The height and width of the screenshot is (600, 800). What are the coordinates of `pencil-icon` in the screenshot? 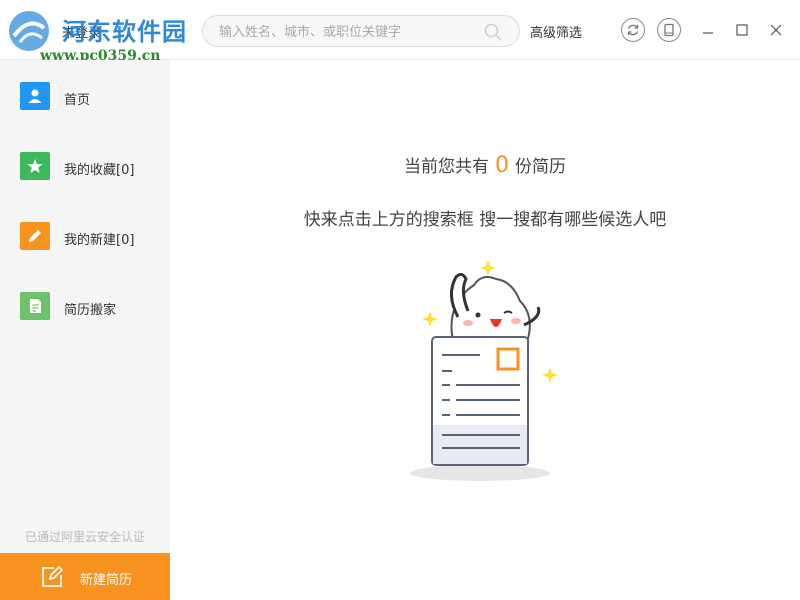 It's located at (35, 236).